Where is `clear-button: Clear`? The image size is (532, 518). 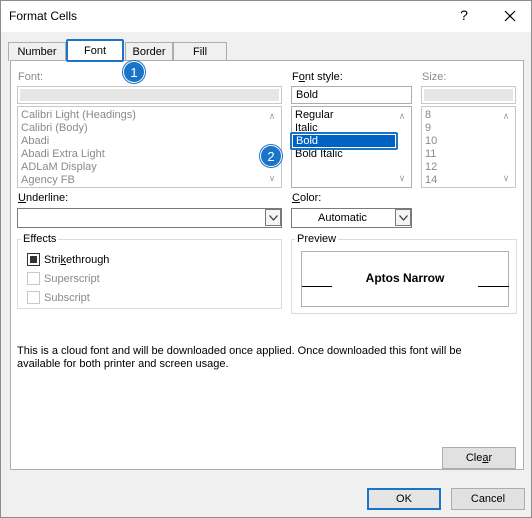 clear-button: Clear is located at coordinates (479, 458).